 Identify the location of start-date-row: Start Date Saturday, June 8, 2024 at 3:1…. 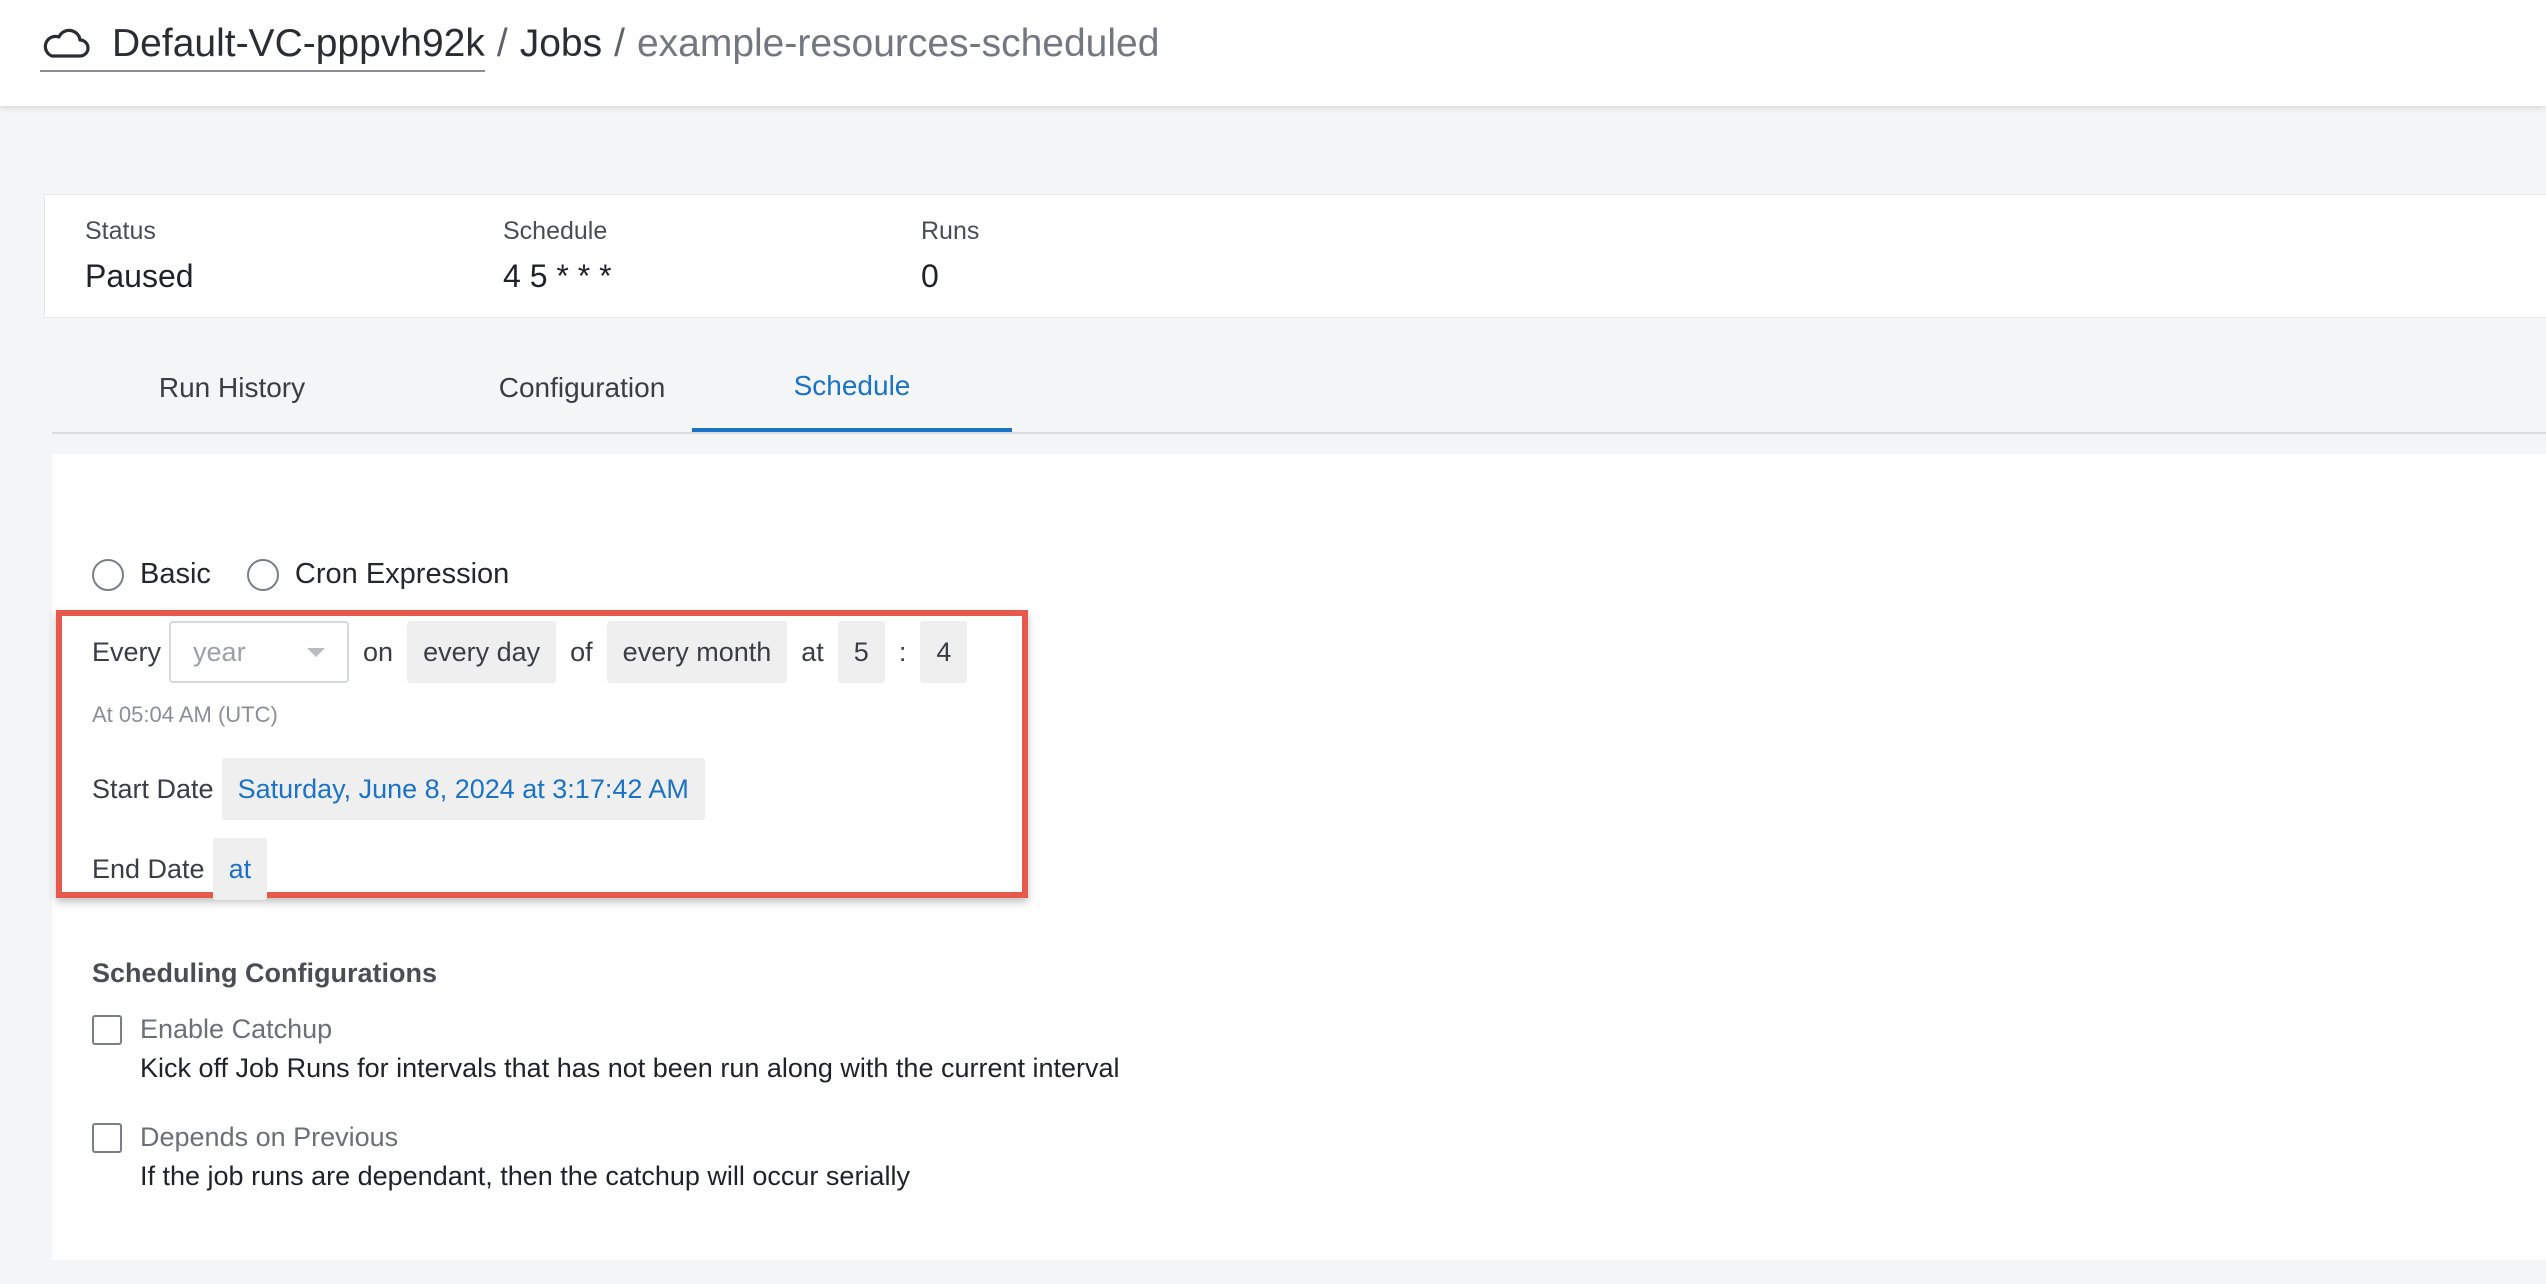
(398, 789).